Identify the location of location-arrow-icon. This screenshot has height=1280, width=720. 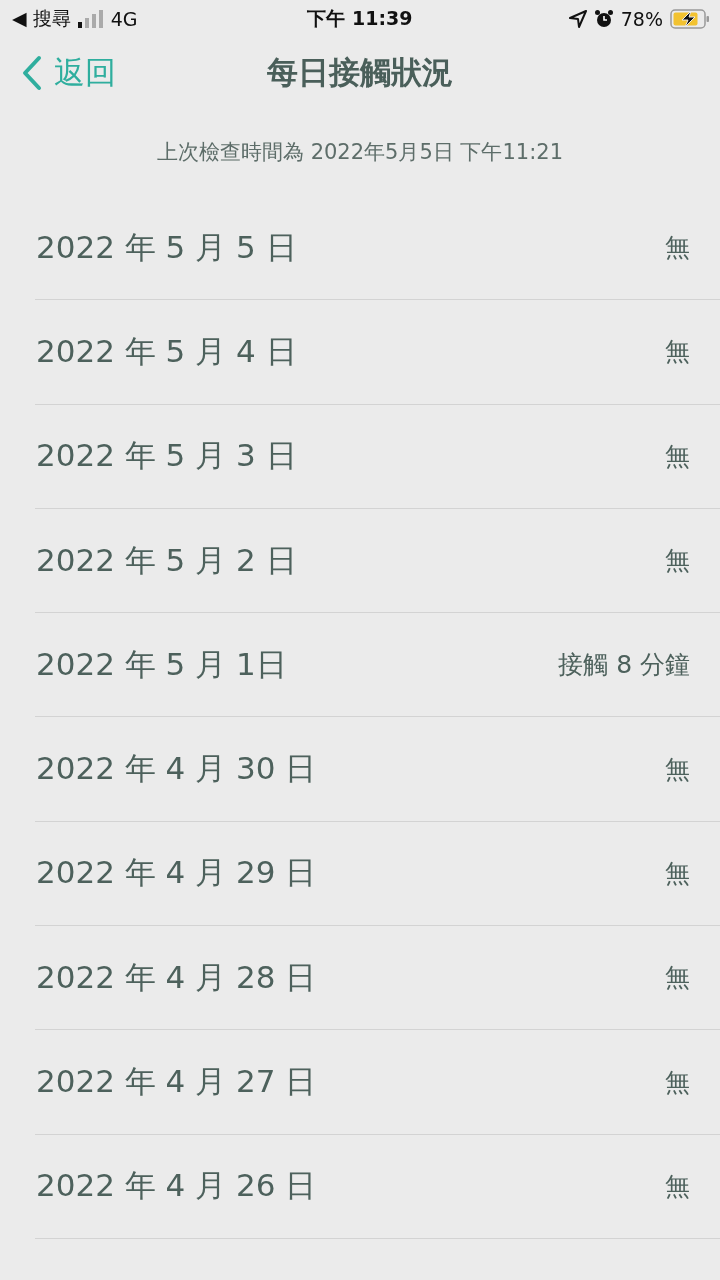
(577, 19).